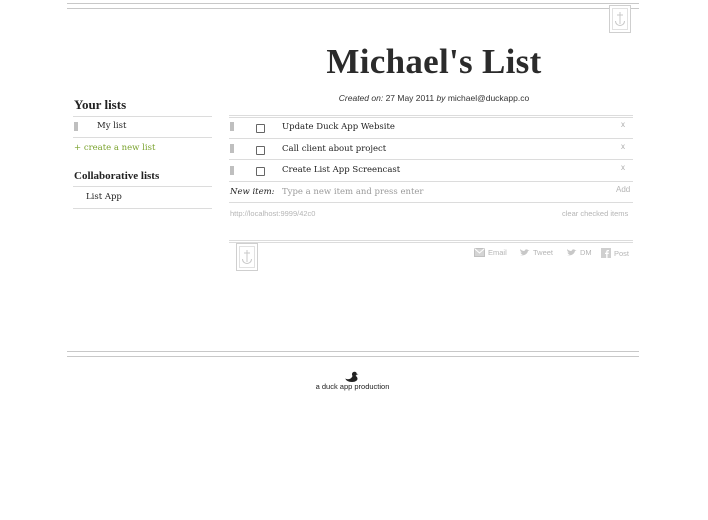 The image size is (708, 520). I want to click on created-date: 27 May 2011, so click(410, 98).